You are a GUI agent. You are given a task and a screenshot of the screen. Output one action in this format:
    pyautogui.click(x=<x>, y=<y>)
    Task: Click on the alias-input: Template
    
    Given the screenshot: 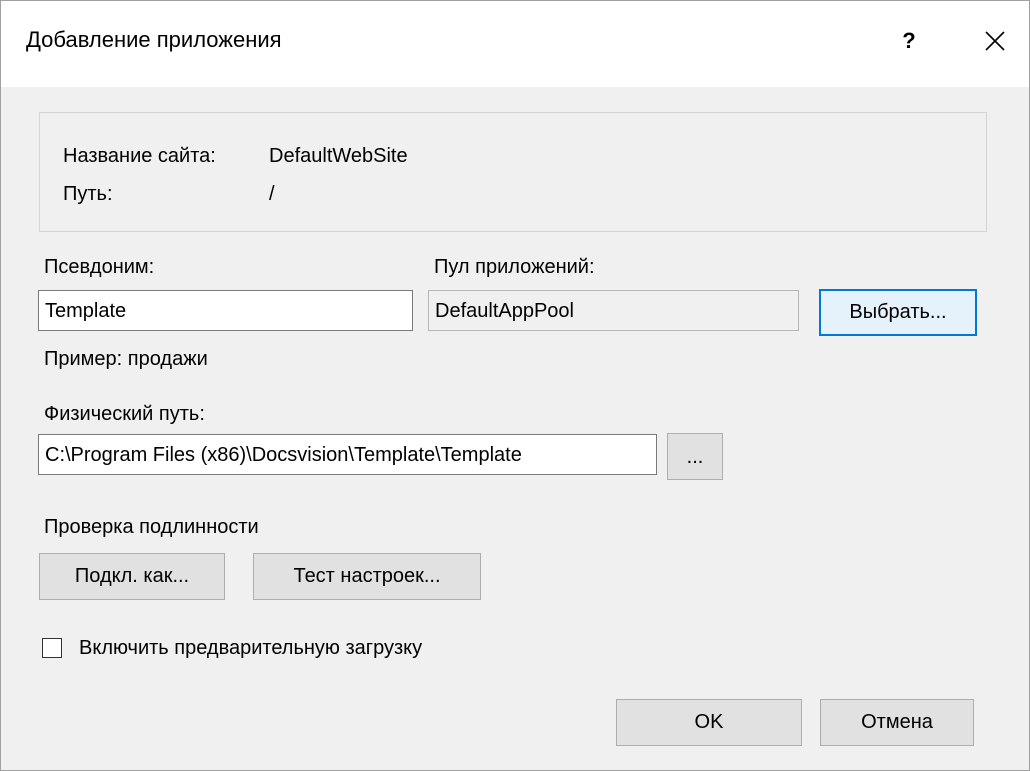 What is the action you would take?
    pyautogui.click(x=225, y=310)
    